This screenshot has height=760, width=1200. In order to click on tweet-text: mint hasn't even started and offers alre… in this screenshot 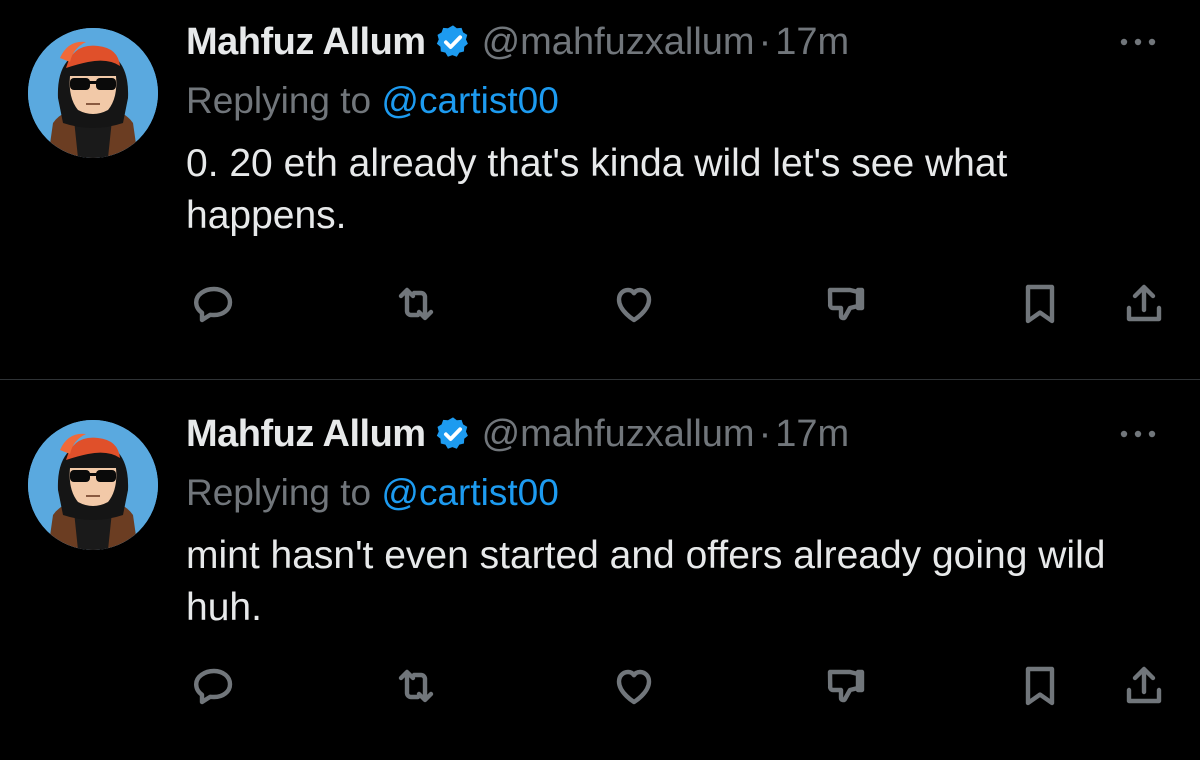, I will do `click(646, 581)`.